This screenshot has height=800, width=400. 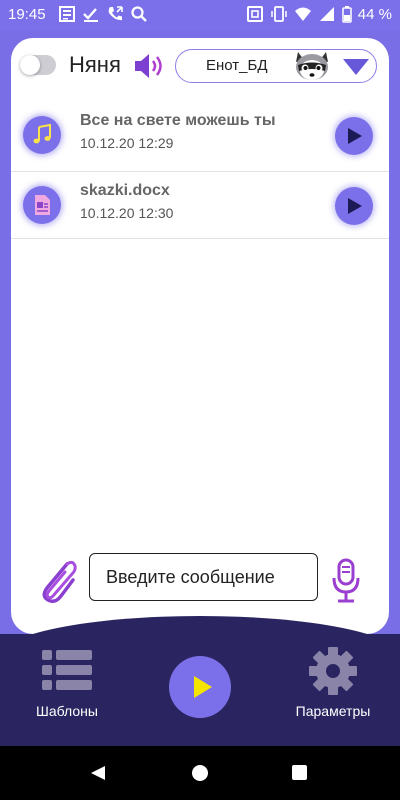 What do you see at coordinates (374, 14) in the screenshot?
I see `battery-percent: 44 %` at bounding box center [374, 14].